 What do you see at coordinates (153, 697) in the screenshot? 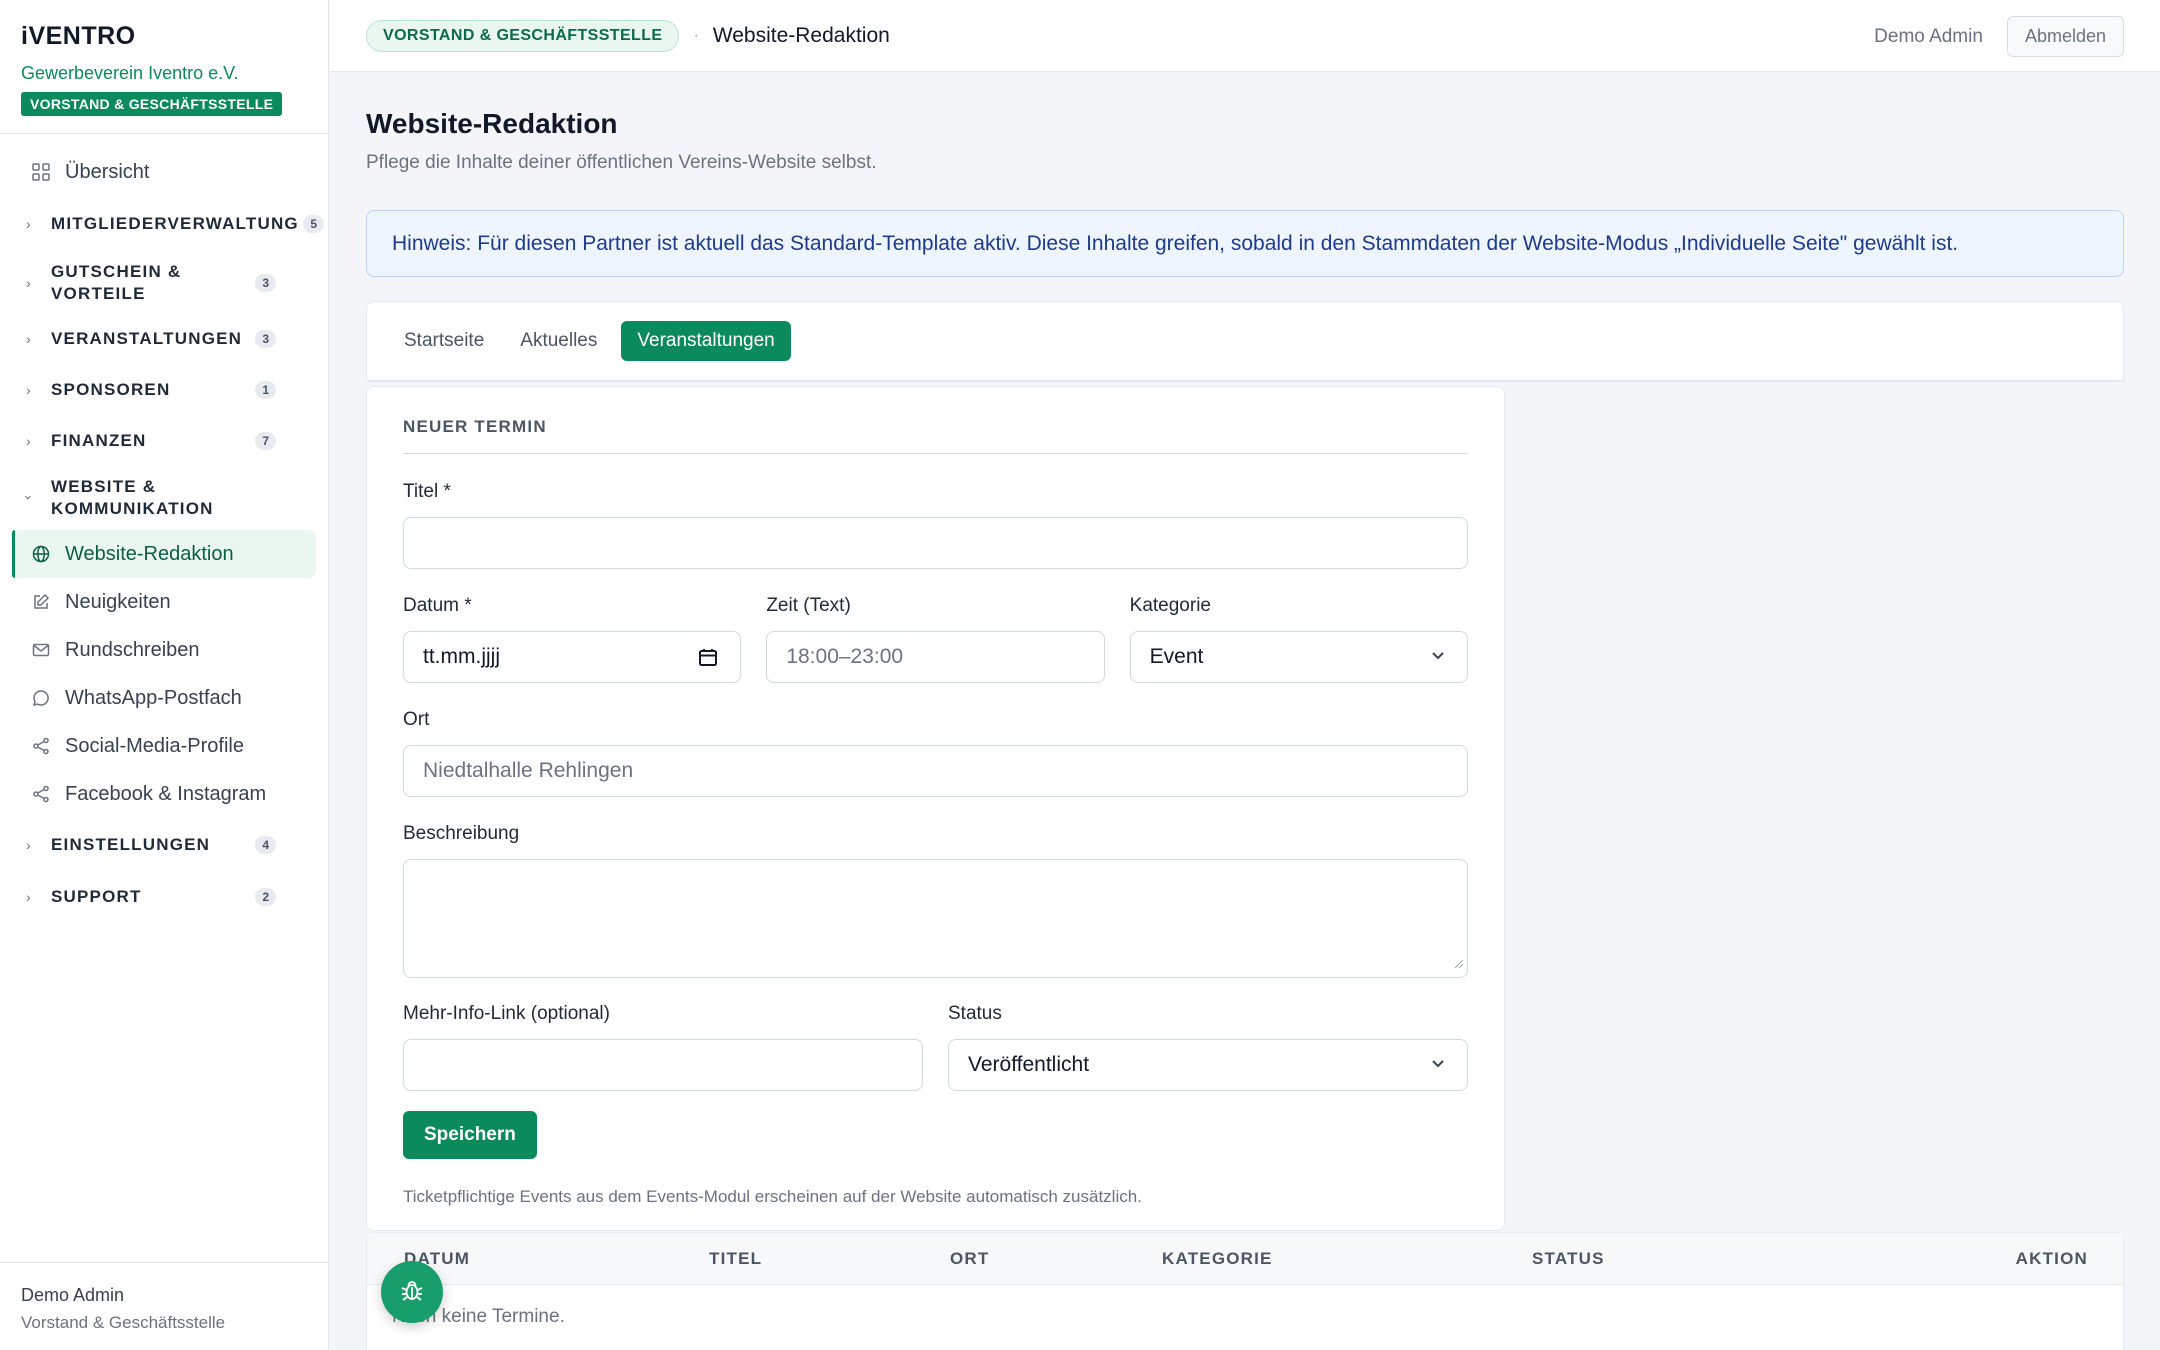
I see `sidebar-item-label: WhatsApp-Postfach` at bounding box center [153, 697].